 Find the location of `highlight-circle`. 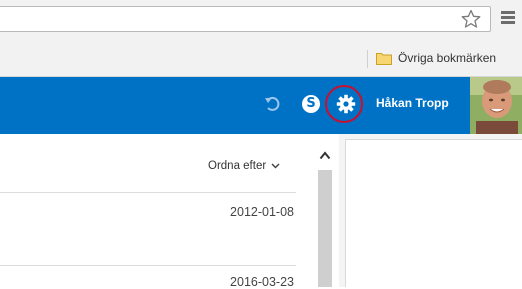

highlight-circle is located at coordinates (344, 104).